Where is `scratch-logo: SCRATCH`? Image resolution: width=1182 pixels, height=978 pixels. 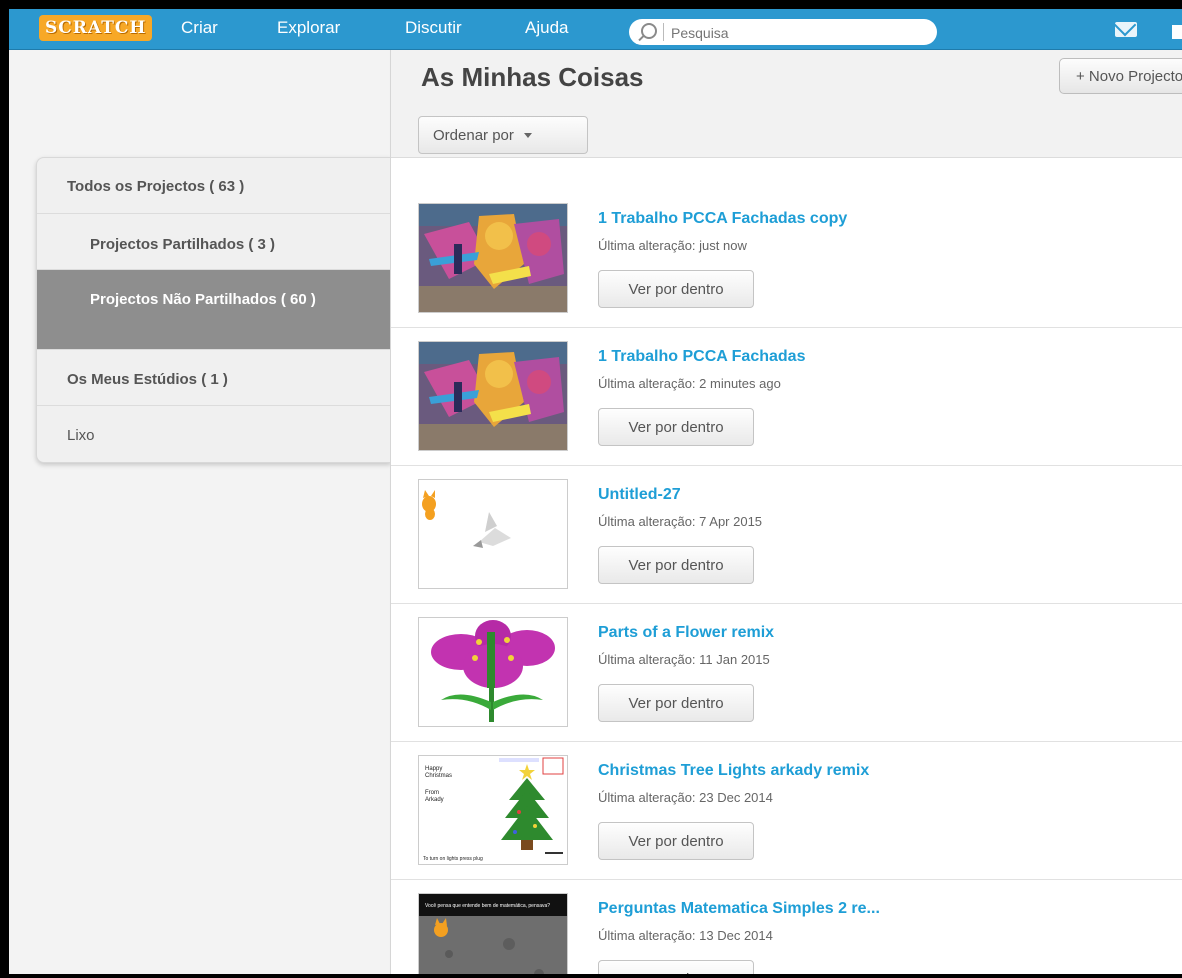 scratch-logo: SCRATCH is located at coordinates (96, 28).